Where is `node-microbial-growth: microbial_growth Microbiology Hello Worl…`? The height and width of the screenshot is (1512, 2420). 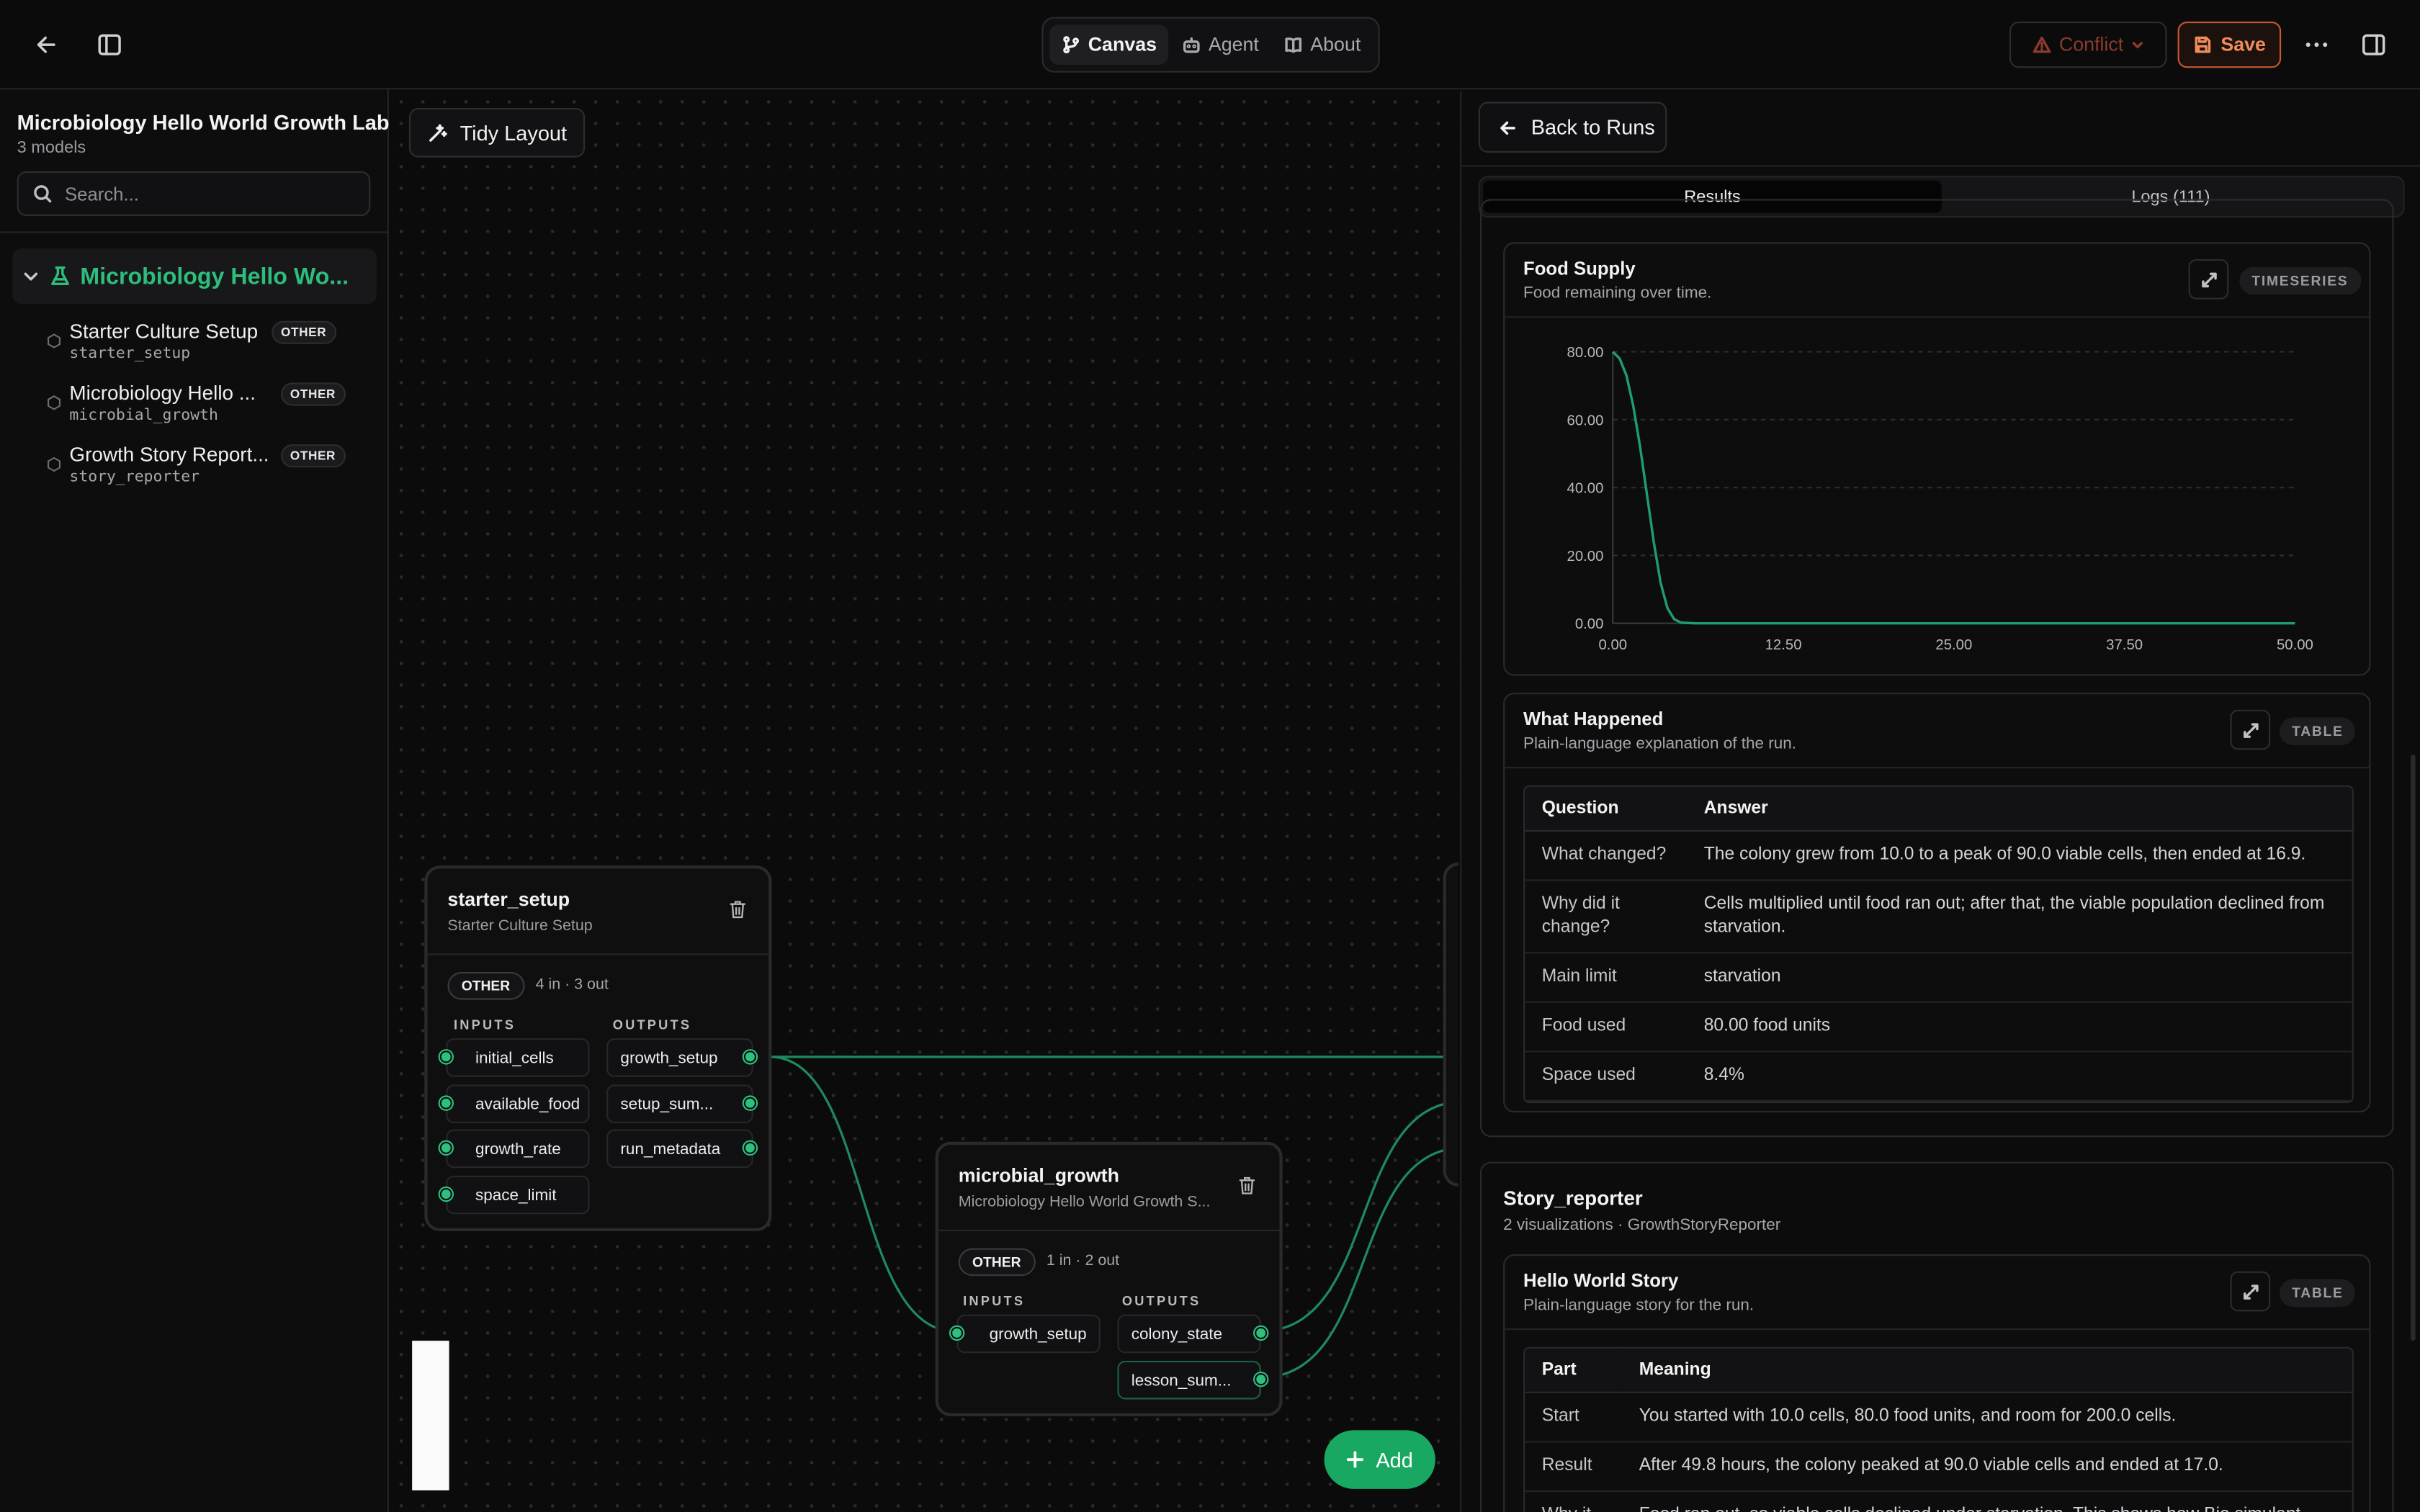
node-microbial-growth: microbial_growth Microbiology Hello Worl… is located at coordinates (1109, 1279).